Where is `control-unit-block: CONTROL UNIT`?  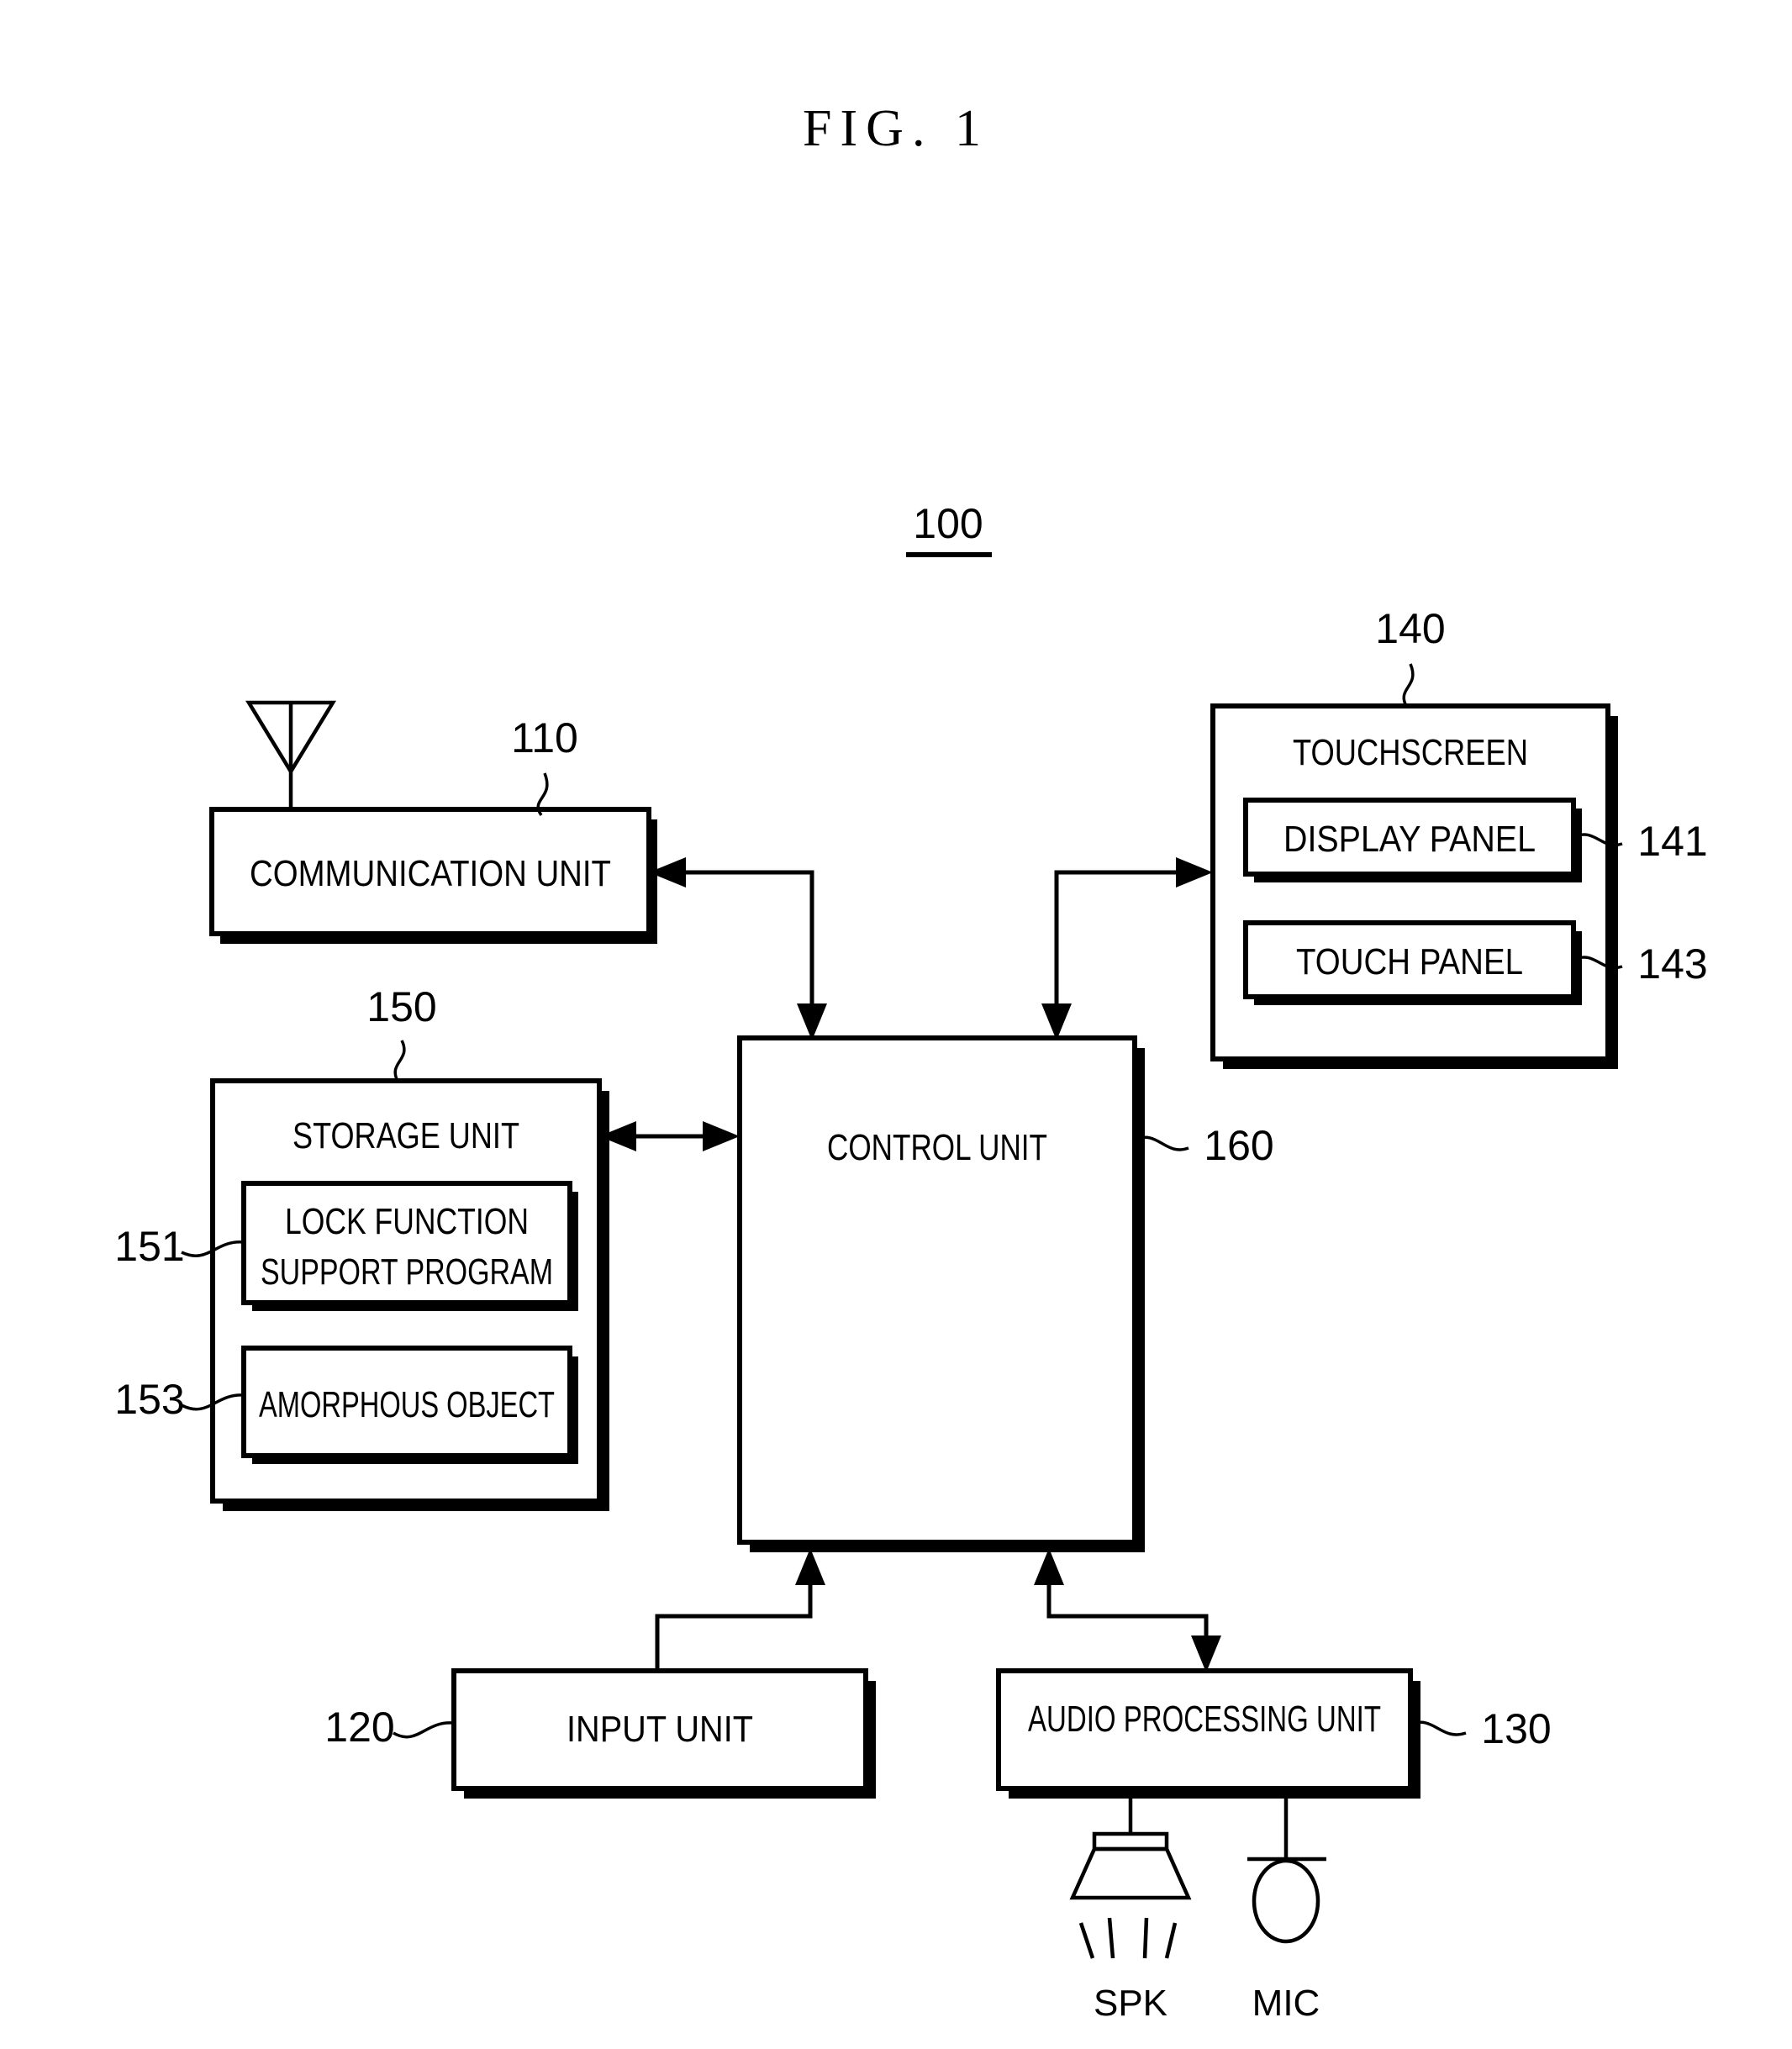 control-unit-block: CONTROL UNIT is located at coordinates (941, 1293).